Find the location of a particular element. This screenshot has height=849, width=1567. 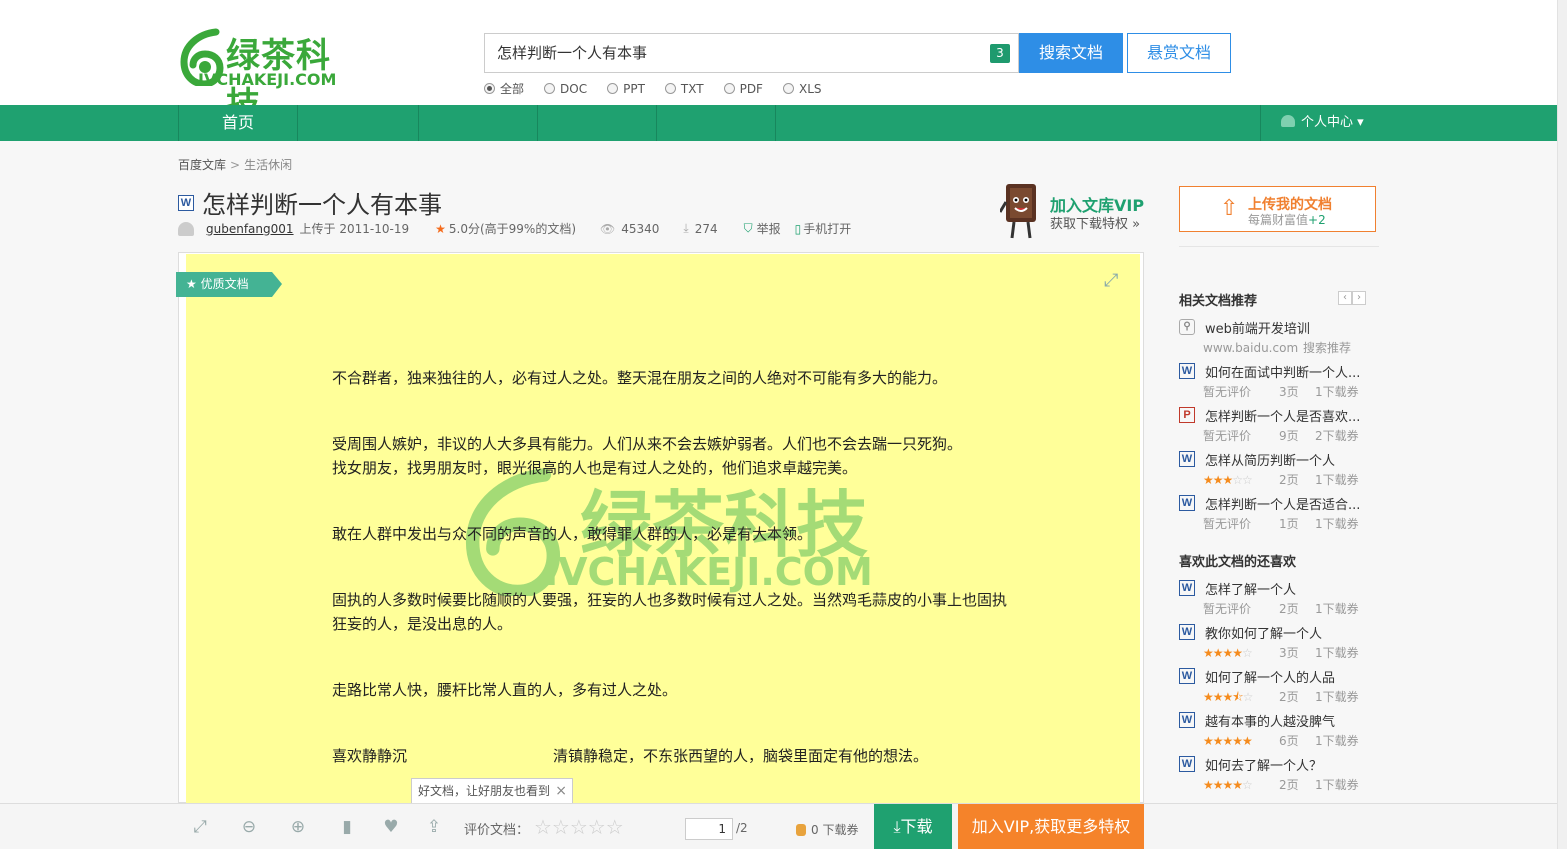

user-icon is located at coordinates (1288, 121).